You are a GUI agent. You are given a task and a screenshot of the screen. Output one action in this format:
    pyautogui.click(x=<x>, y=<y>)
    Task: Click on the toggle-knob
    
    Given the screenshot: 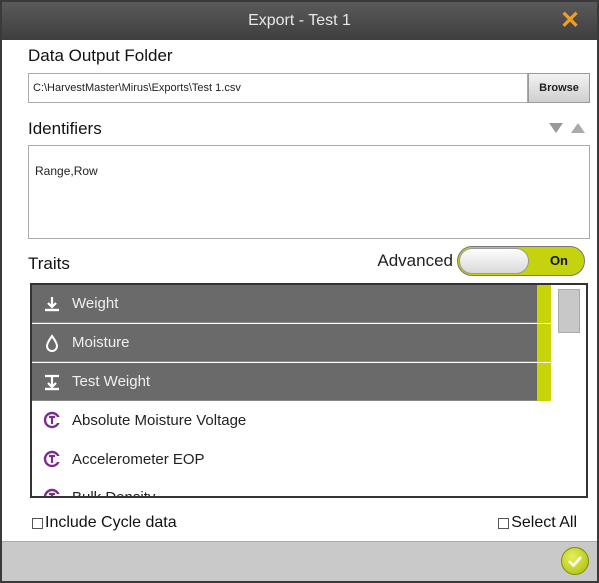 What is the action you would take?
    pyautogui.click(x=494, y=261)
    